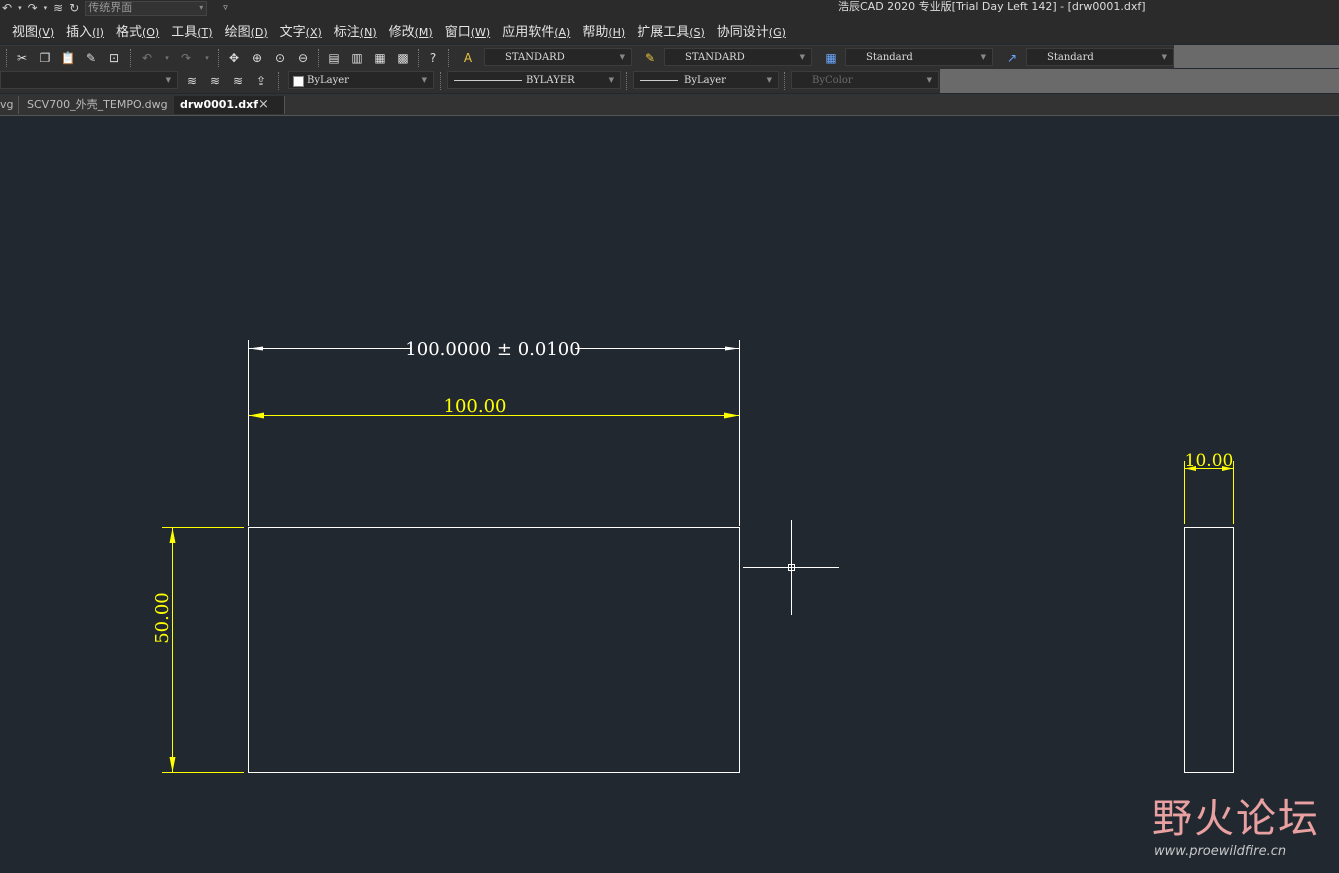 The height and width of the screenshot is (873, 1339). Describe the element at coordinates (191, 30) in the screenshot. I see `menu-item-3: 工具(T)` at that location.